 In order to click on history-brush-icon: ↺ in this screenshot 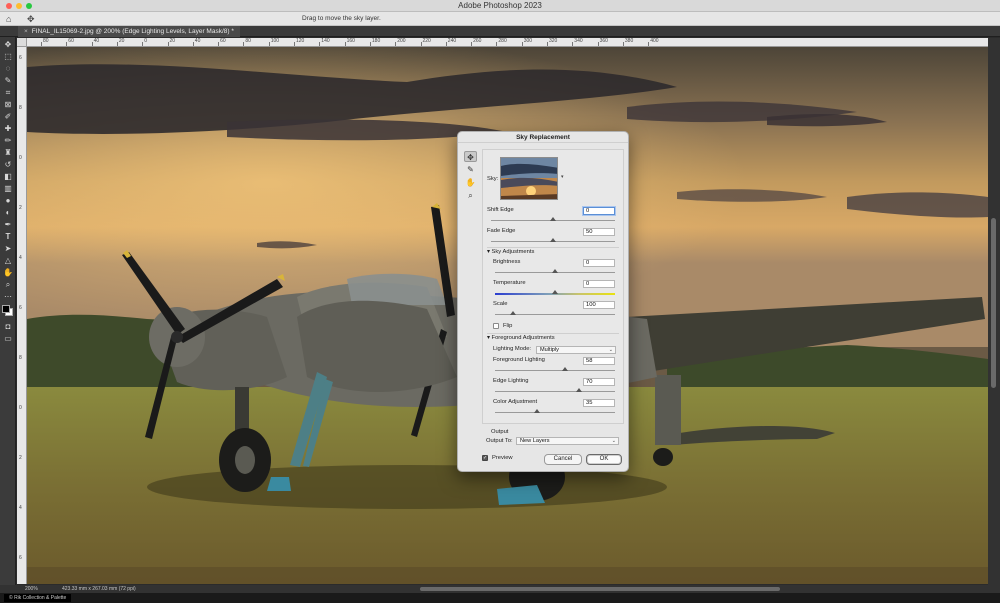, I will do `click(8, 165)`.